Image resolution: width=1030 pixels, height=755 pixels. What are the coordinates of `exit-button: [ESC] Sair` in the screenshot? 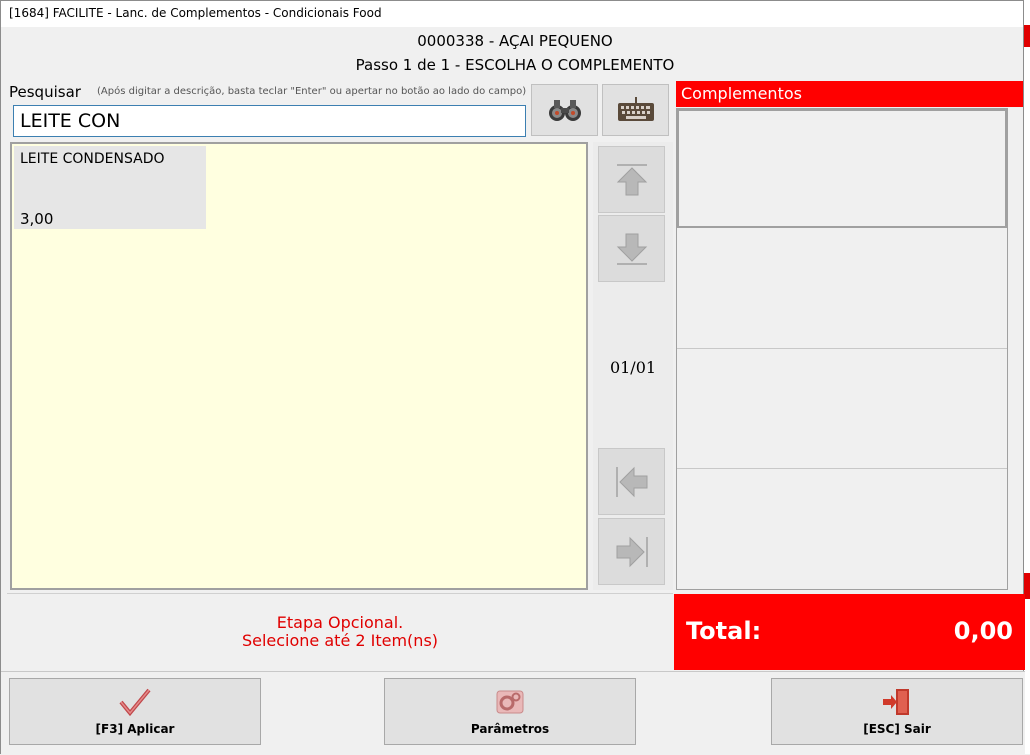 It's located at (897, 711).